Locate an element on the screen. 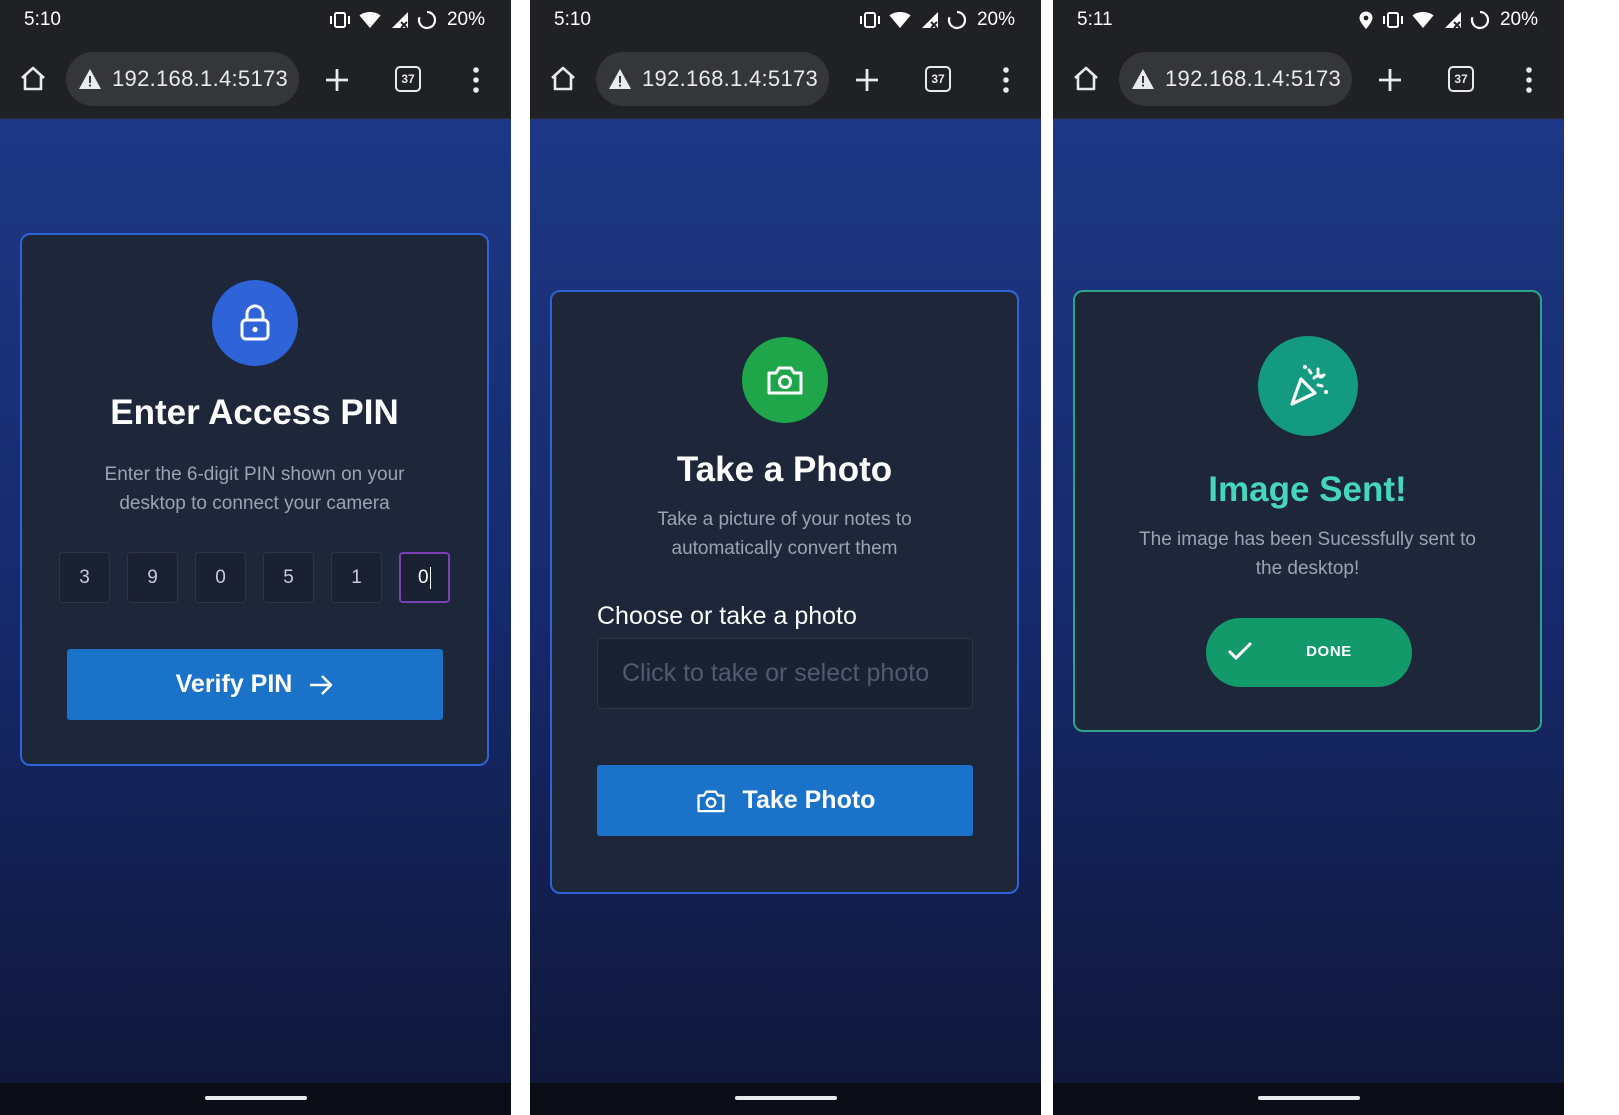 The image size is (1619, 1115). page-title: Enter Access PIN is located at coordinates (254, 412).